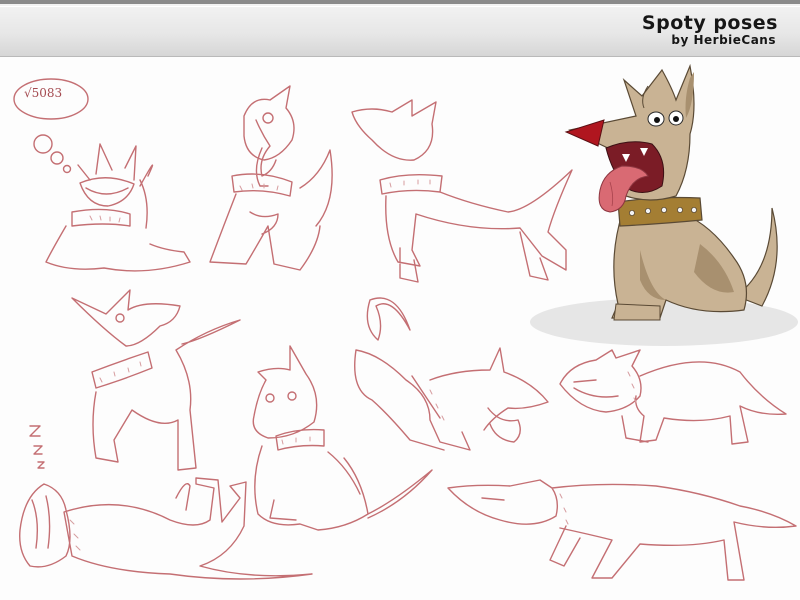  I want to click on pose-standing-lookup, so click(462, 191).